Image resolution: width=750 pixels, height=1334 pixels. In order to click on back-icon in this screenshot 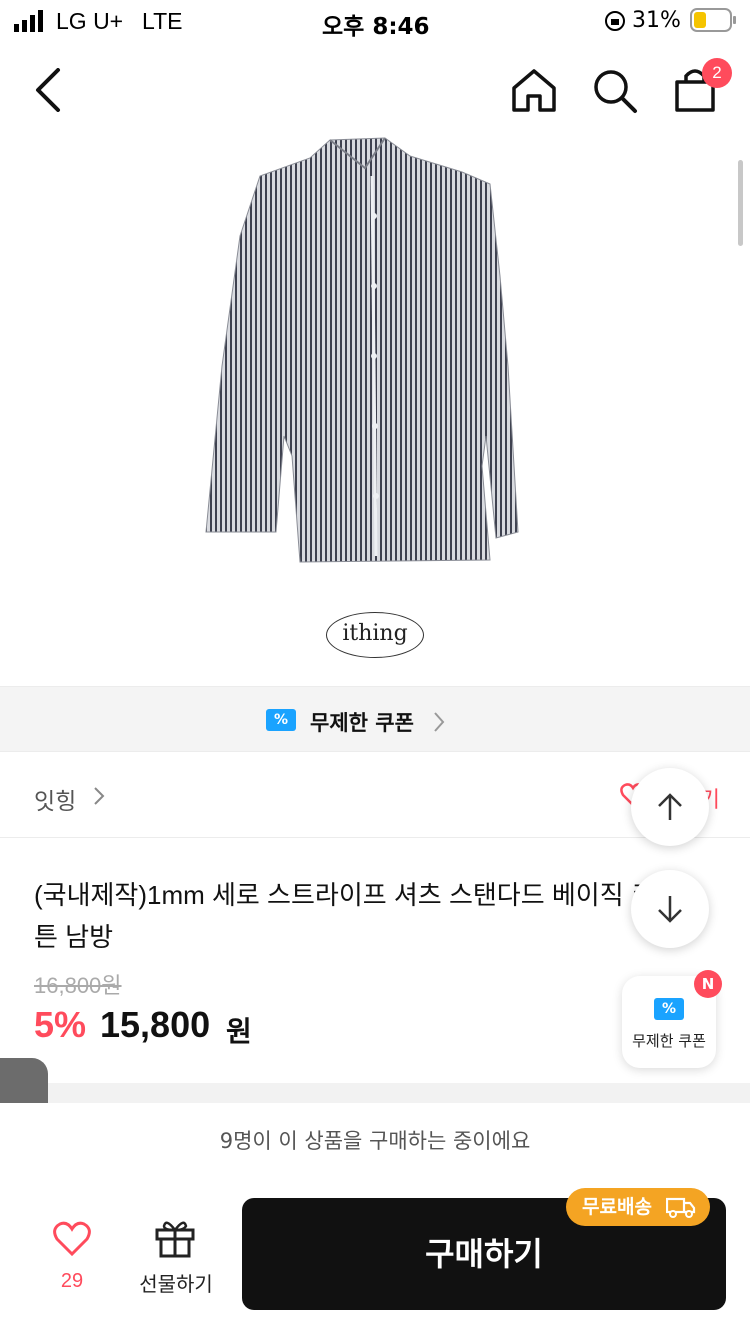, I will do `click(48, 90)`.